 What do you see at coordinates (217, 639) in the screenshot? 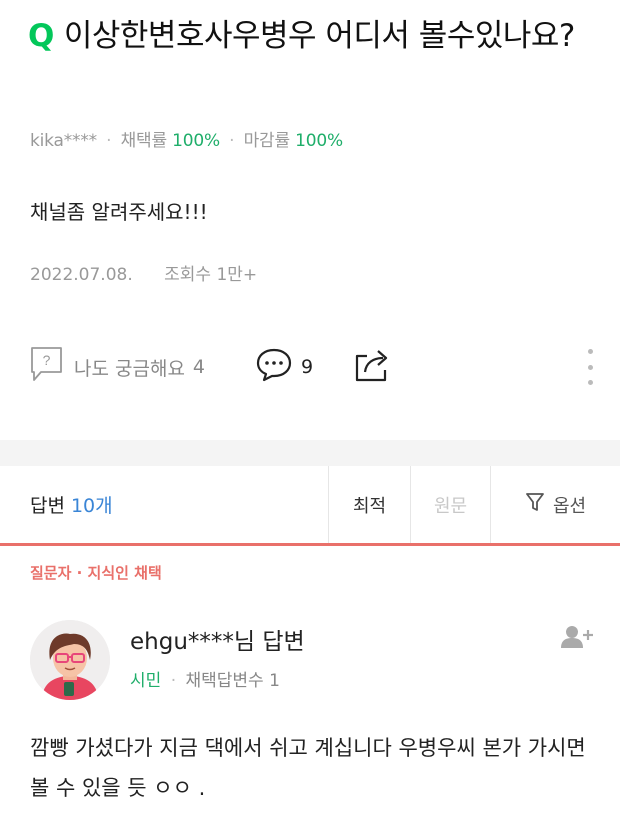
I see `answer-author: ehgu****님 답변` at bounding box center [217, 639].